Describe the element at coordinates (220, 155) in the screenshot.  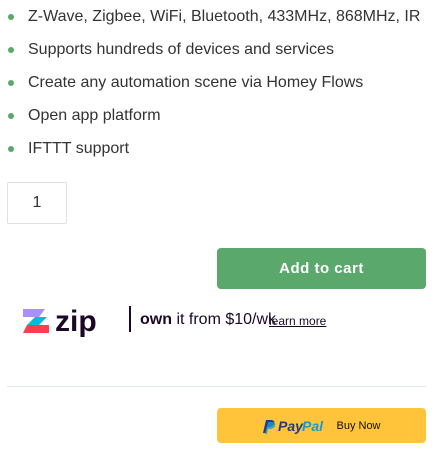
I see `feature-item: IFTTT support` at that location.